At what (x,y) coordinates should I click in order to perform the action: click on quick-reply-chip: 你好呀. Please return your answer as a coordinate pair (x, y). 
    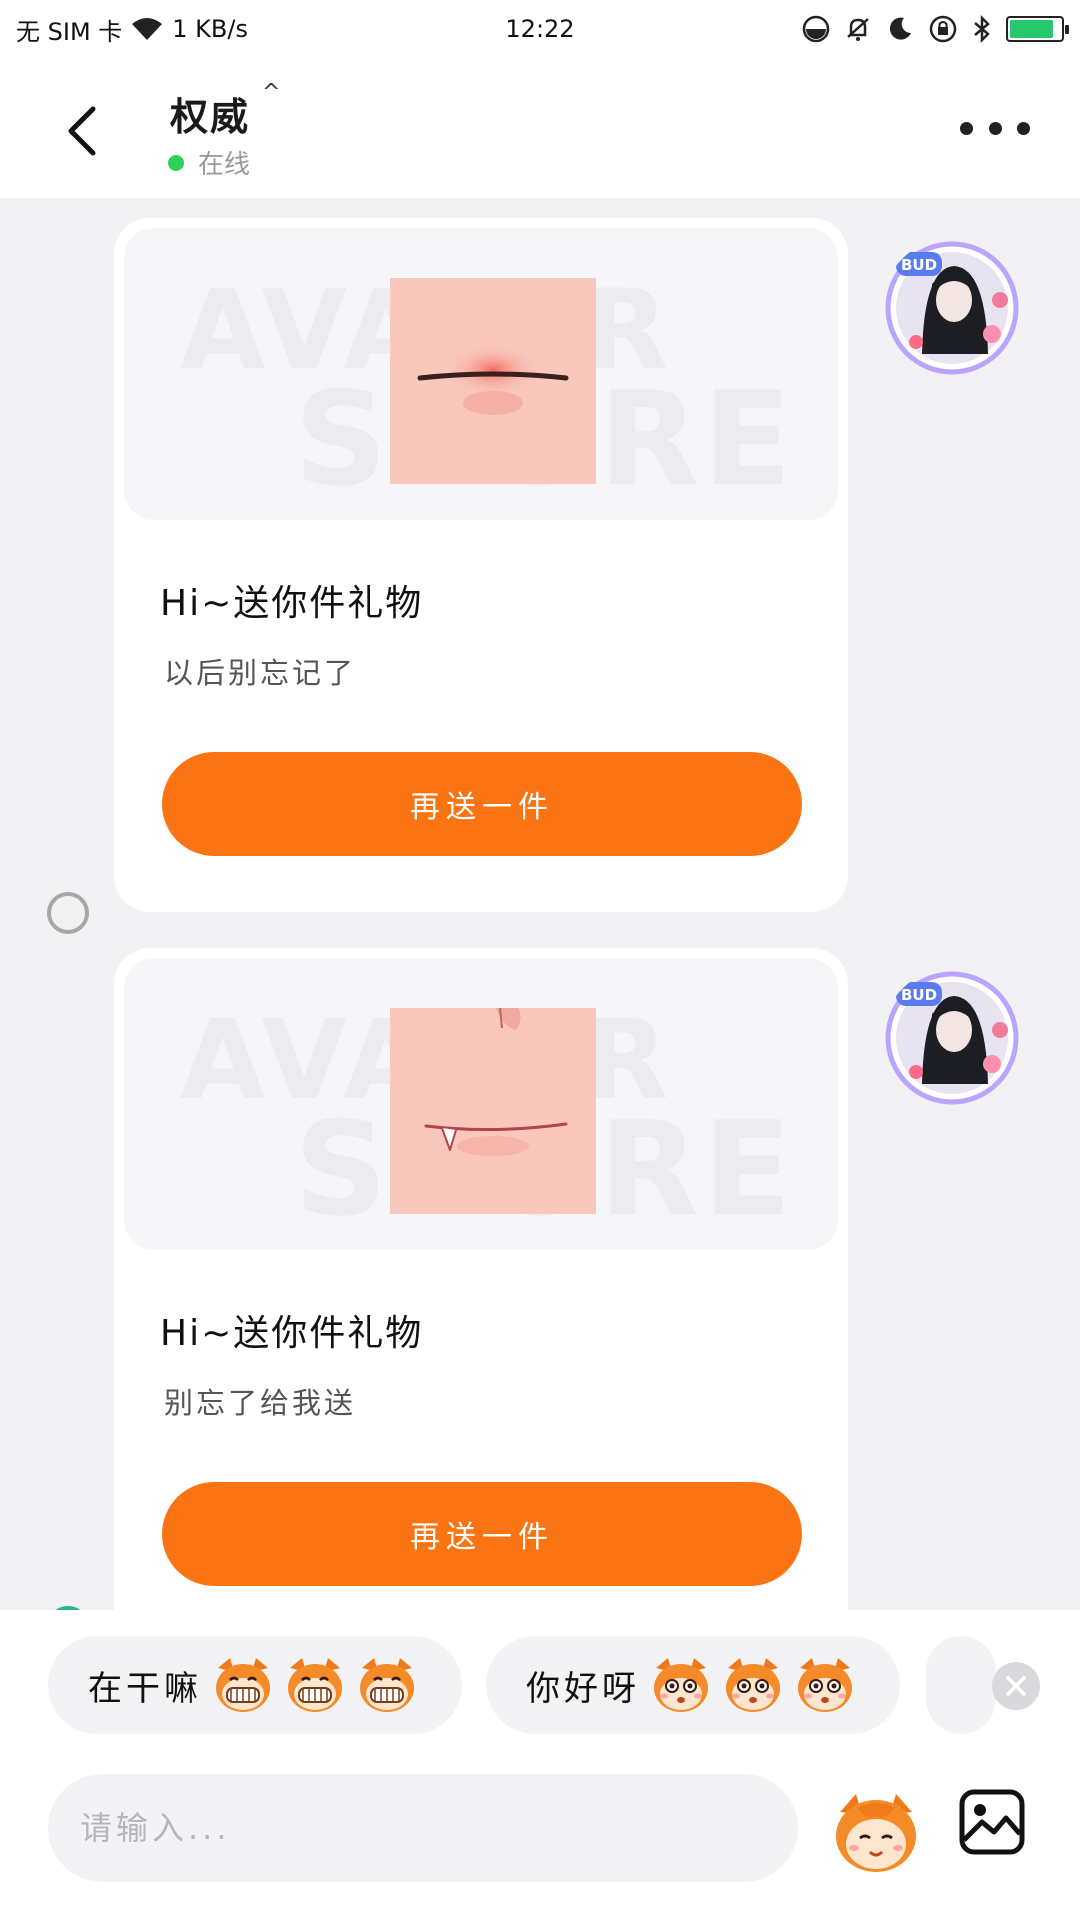
    Looking at the image, I should click on (693, 1685).